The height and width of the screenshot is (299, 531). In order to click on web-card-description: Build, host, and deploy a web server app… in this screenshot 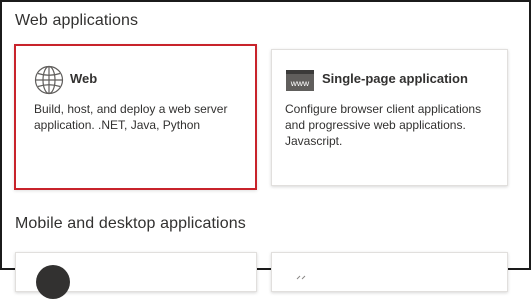, I will do `click(131, 117)`.